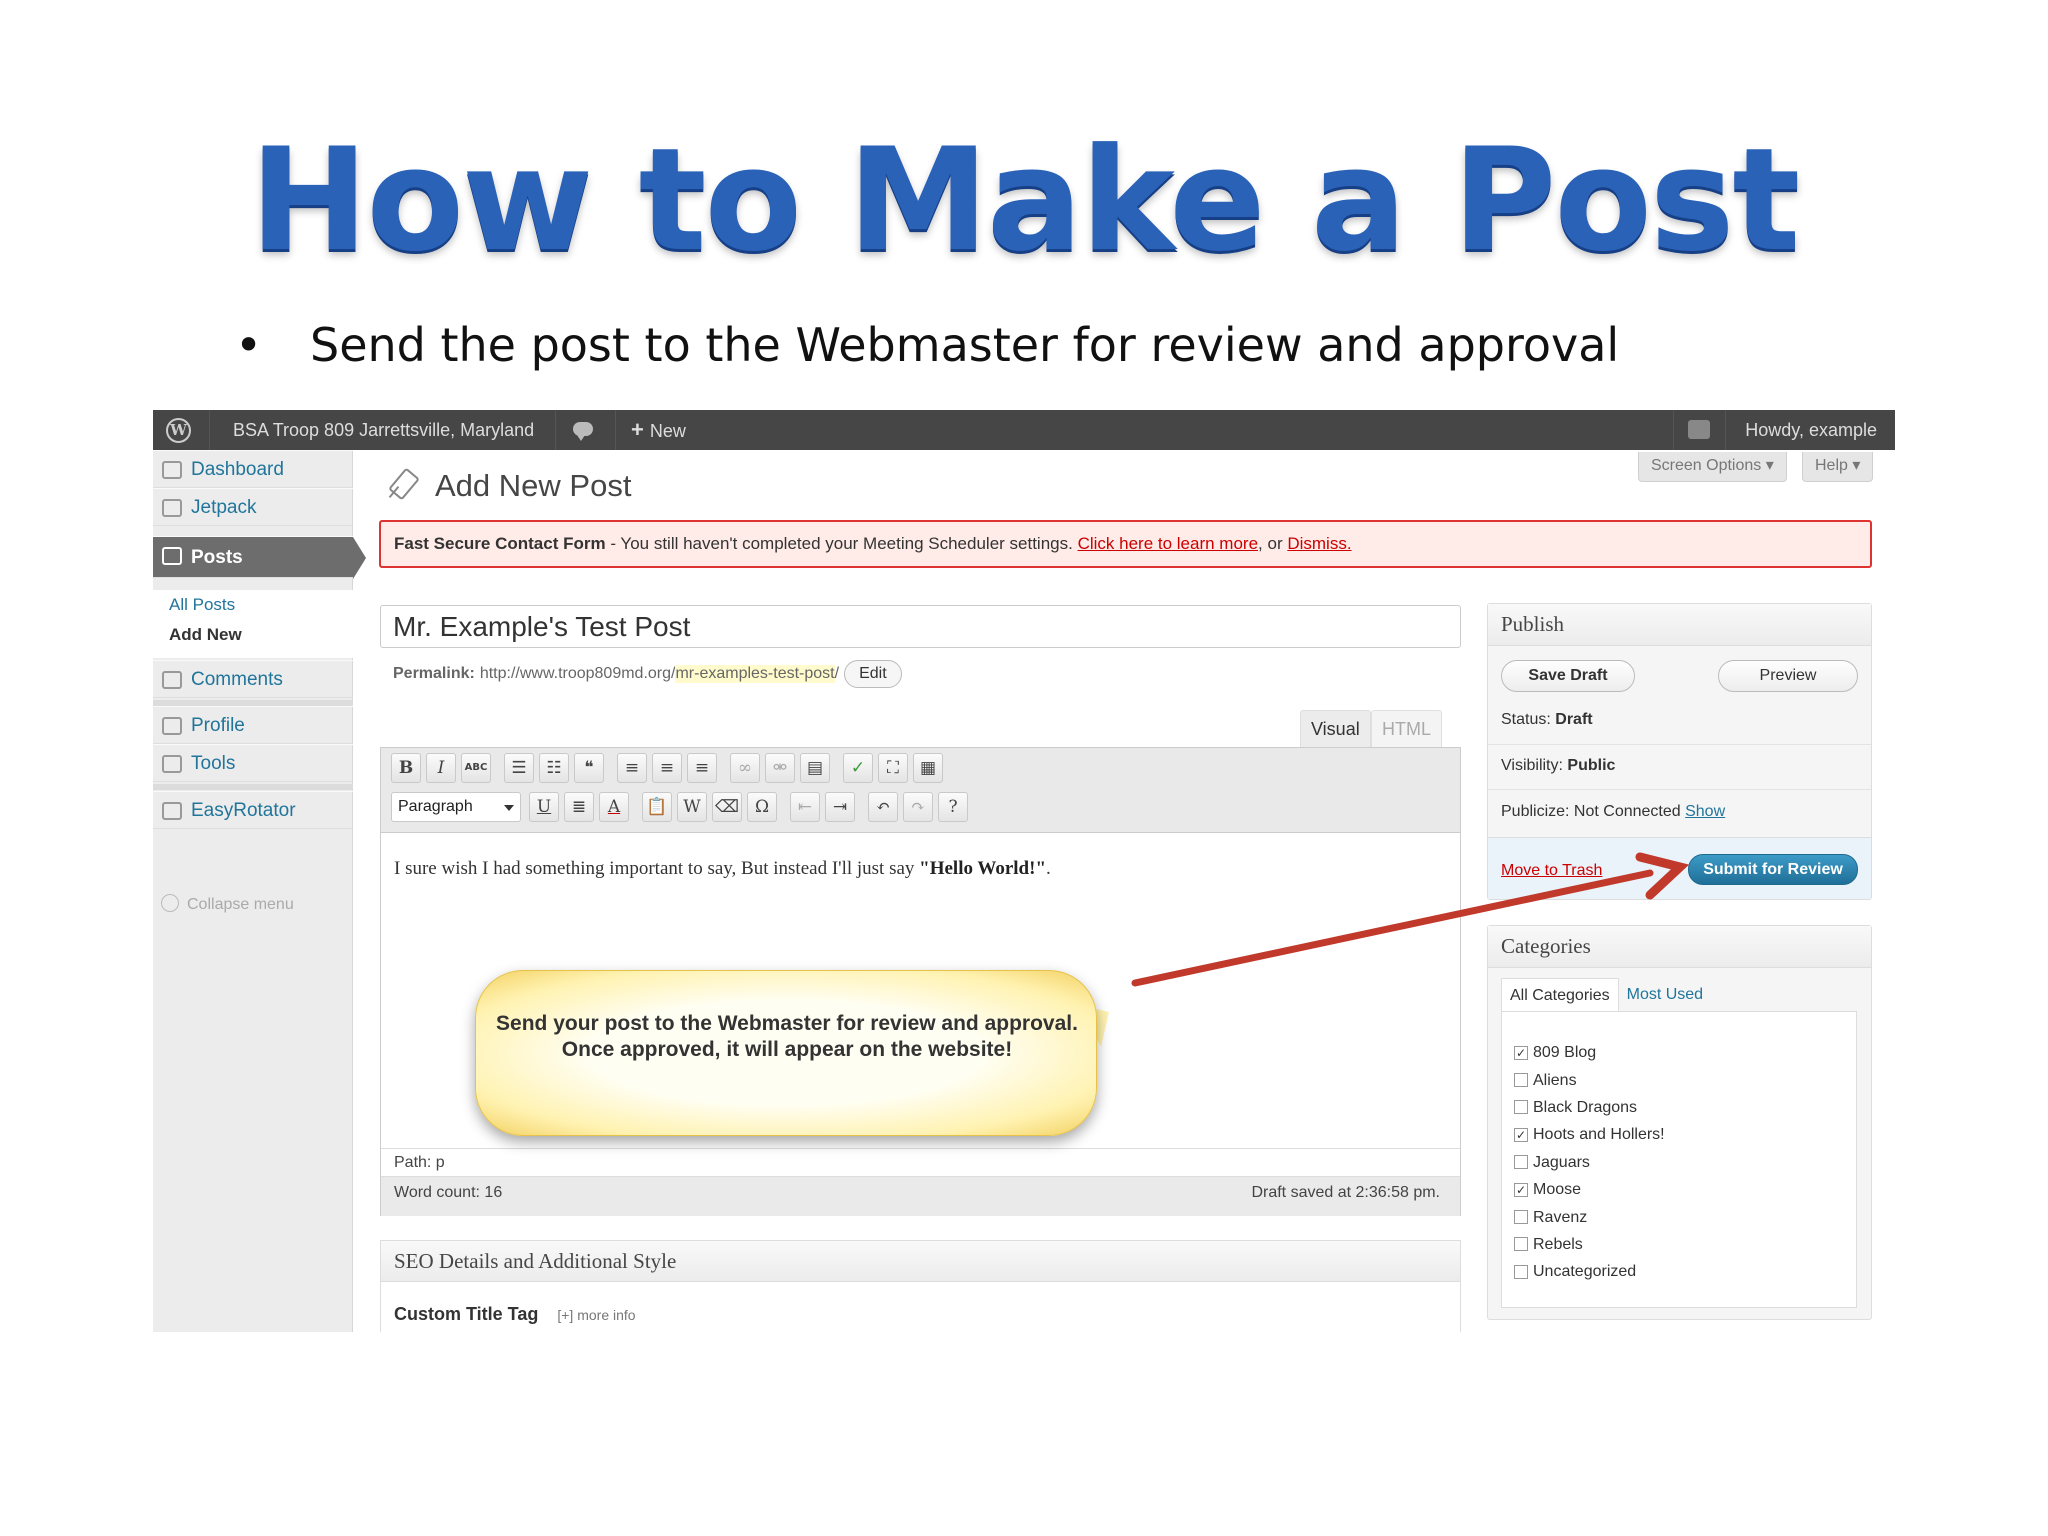 This screenshot has width=2048, height=1536. Describe the element at coordinates (383, 430) in the screenshot. I see `site-name-link: BSA Troop 809 Jarrettsville, Maryland` at that location.